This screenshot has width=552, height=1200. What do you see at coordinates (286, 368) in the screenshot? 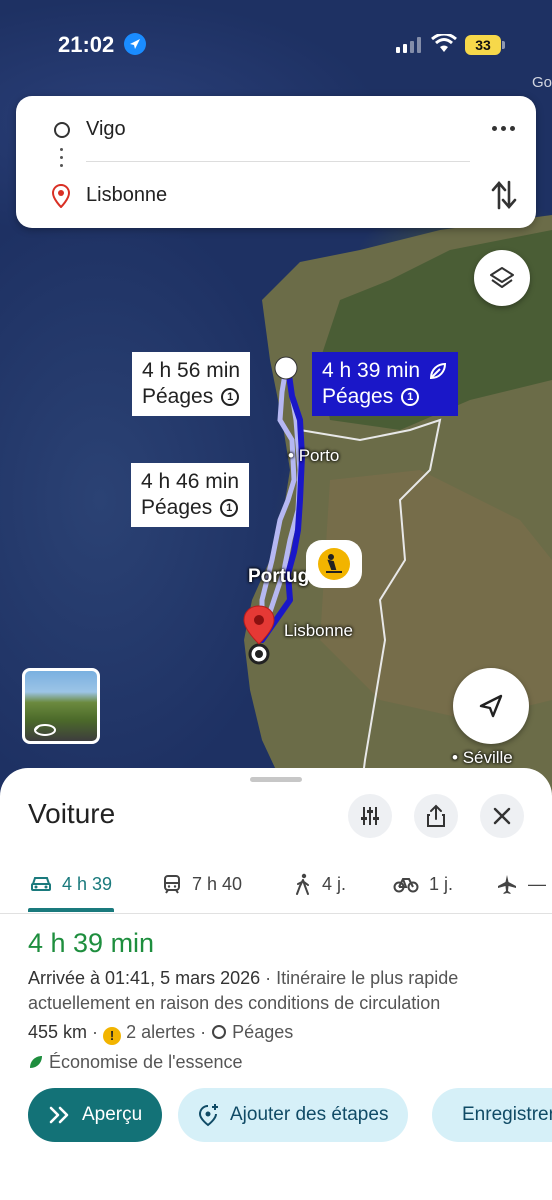
I see `route-start-marker` at bounding box center [286, 368].